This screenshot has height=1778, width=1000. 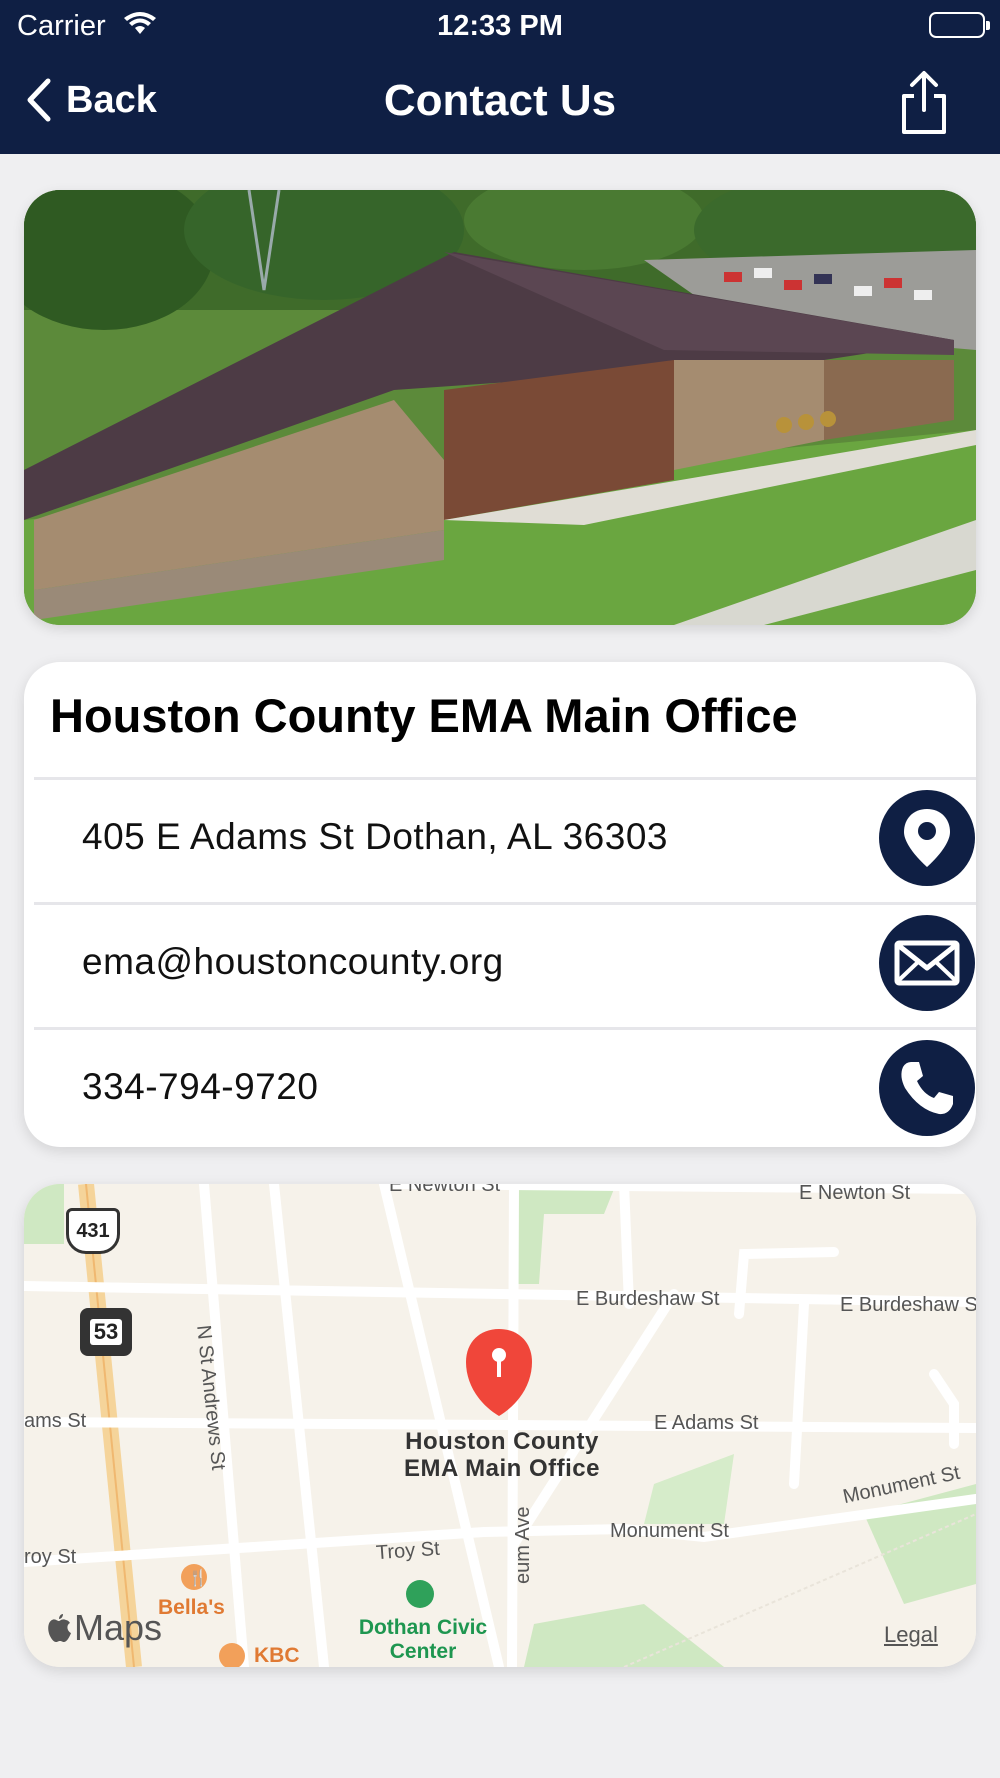 What do you see at coordinates (198, 1578) in the screenshot?
I see `restaurant-icon: 🍴` at bounding box center [198, 1578].